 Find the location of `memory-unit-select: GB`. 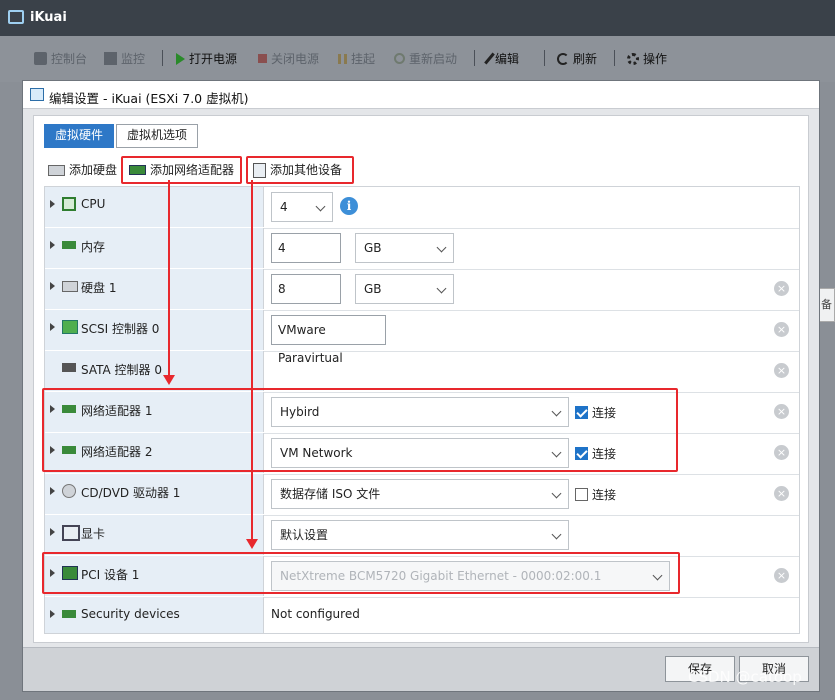

memory-unit-select: GB is located at coordinates (404, 248).